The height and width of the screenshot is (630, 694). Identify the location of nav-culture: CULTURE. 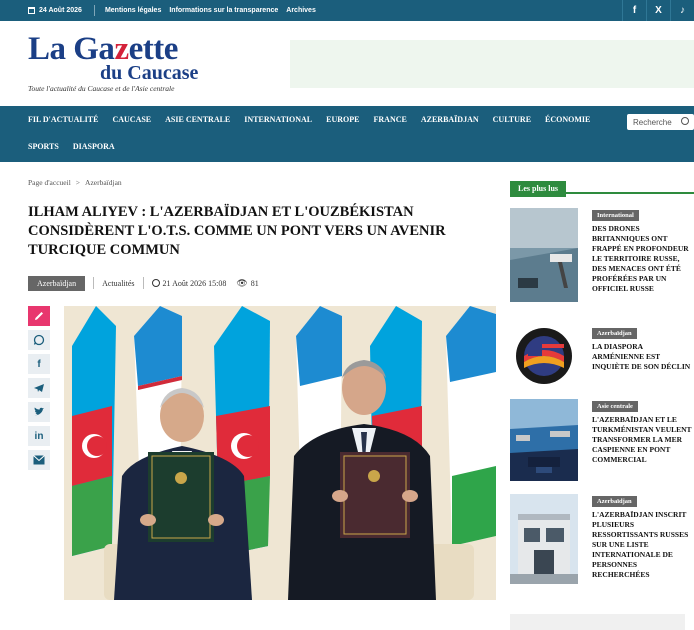
(512, 119).